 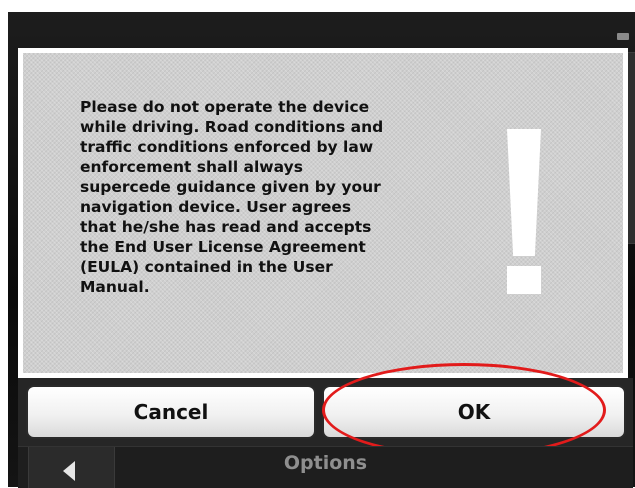 I want to click on bottom-nav-bar: Options, so click(x=325, y=467).